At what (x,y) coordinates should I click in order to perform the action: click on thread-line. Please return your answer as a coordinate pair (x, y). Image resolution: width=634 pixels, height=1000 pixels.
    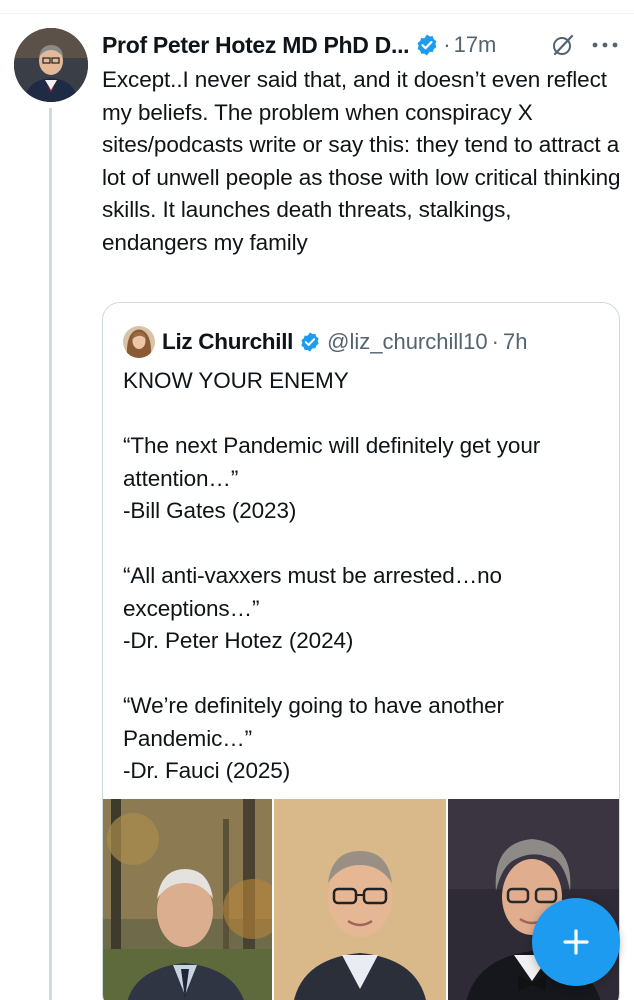
    Looking at the image, I should click on (50, 554).